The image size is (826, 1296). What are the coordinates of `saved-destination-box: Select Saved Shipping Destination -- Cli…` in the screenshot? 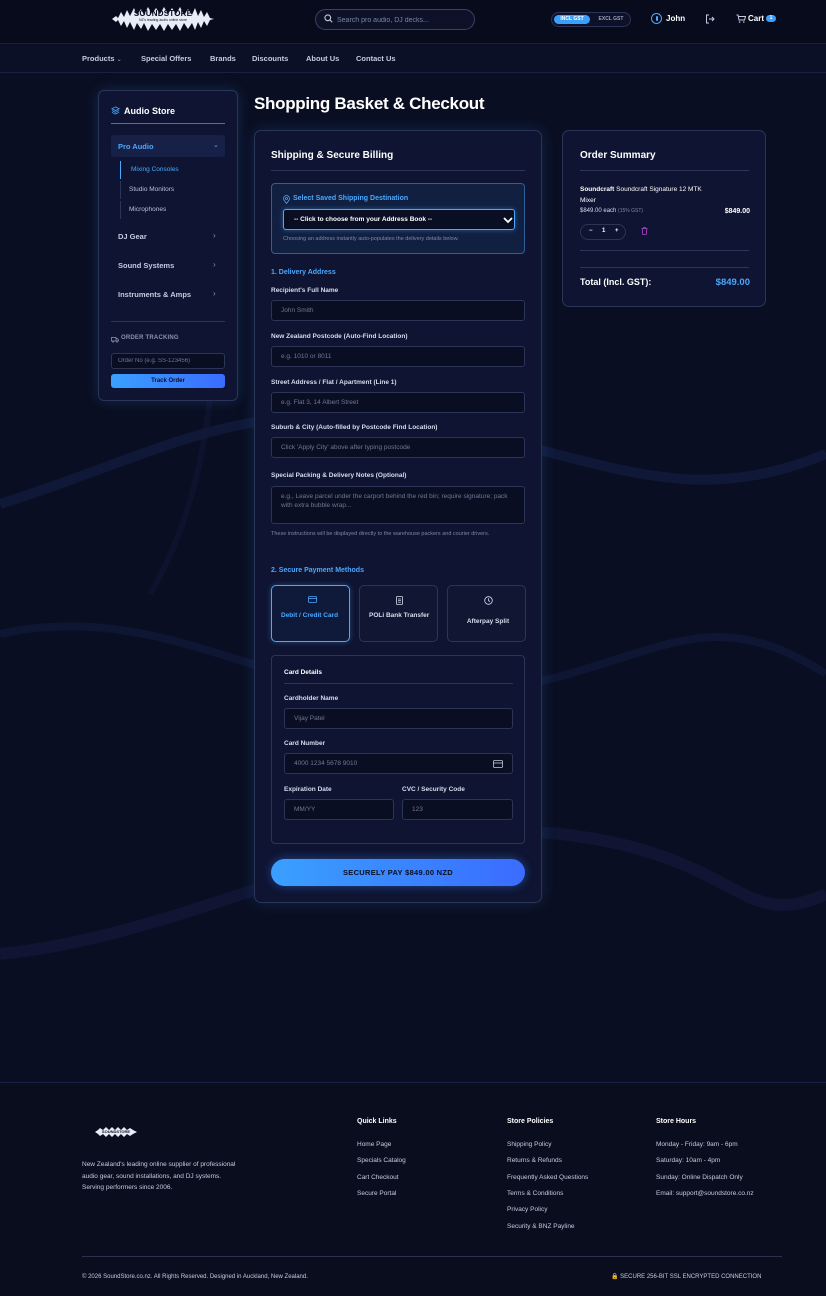 It's located at (398, 218).